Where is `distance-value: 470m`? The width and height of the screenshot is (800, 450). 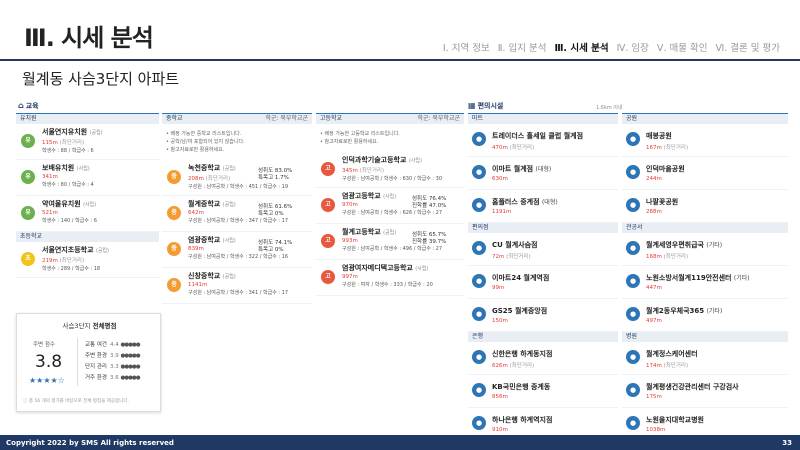
distance-value: 470m is located at coordinates (500, 148).